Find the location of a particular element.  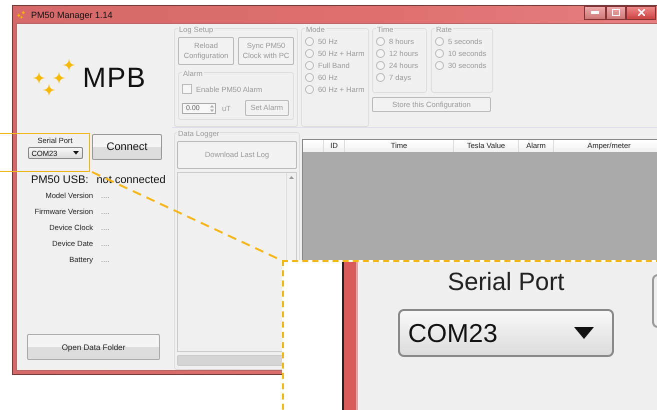

maximize-button is located at coordinates (616, 13).